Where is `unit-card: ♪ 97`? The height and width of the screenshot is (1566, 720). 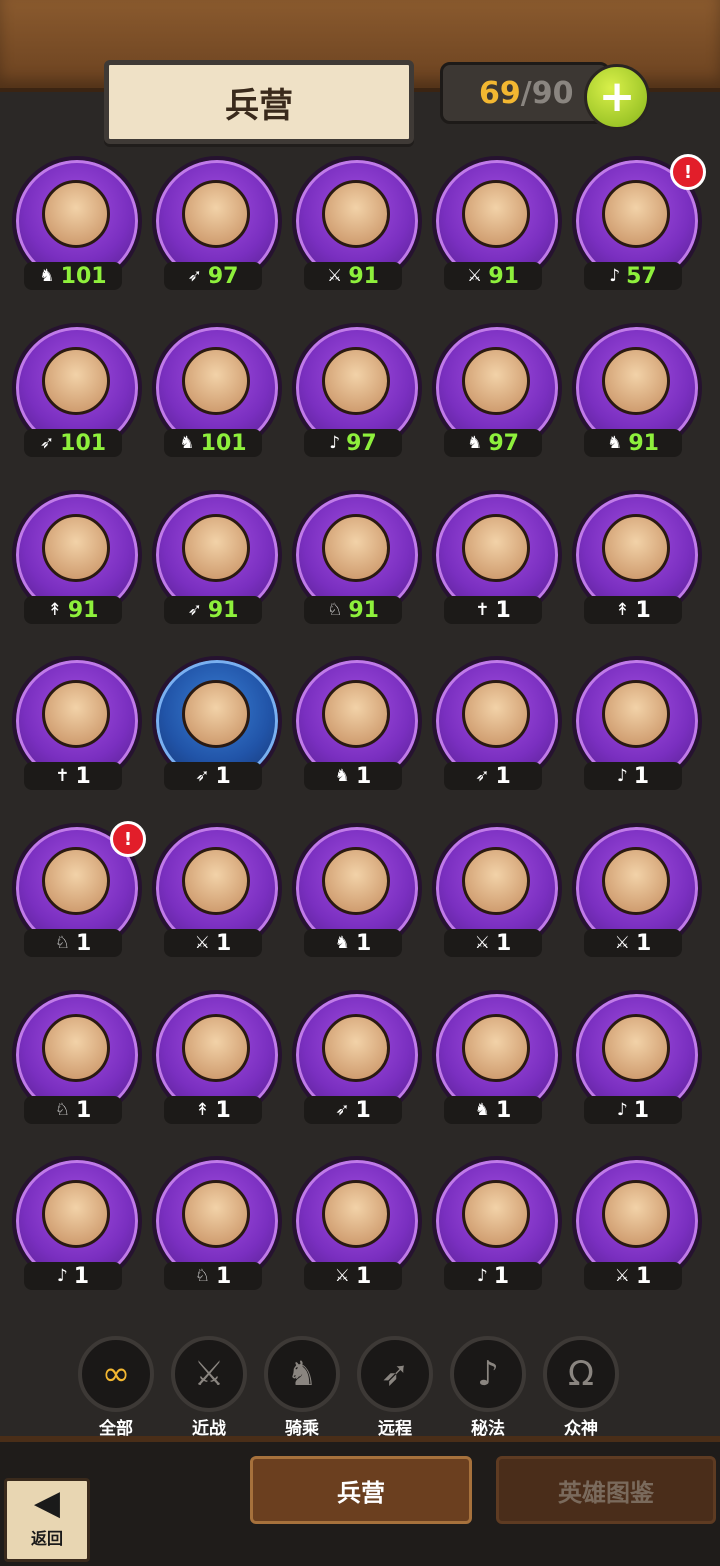 unit-card: ♪ 97 is located at coordinates (354, 392).